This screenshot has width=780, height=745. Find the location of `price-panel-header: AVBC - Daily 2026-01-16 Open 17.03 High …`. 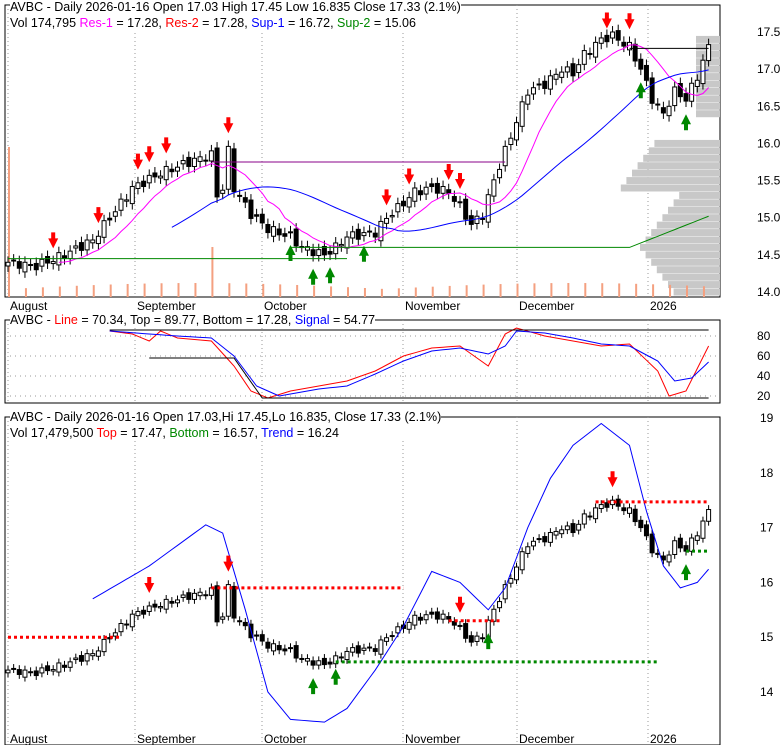

price-panel-header: AVBC - Daily 2026-01-16 Open 17.03 High … is located at coordinates (235, 15).